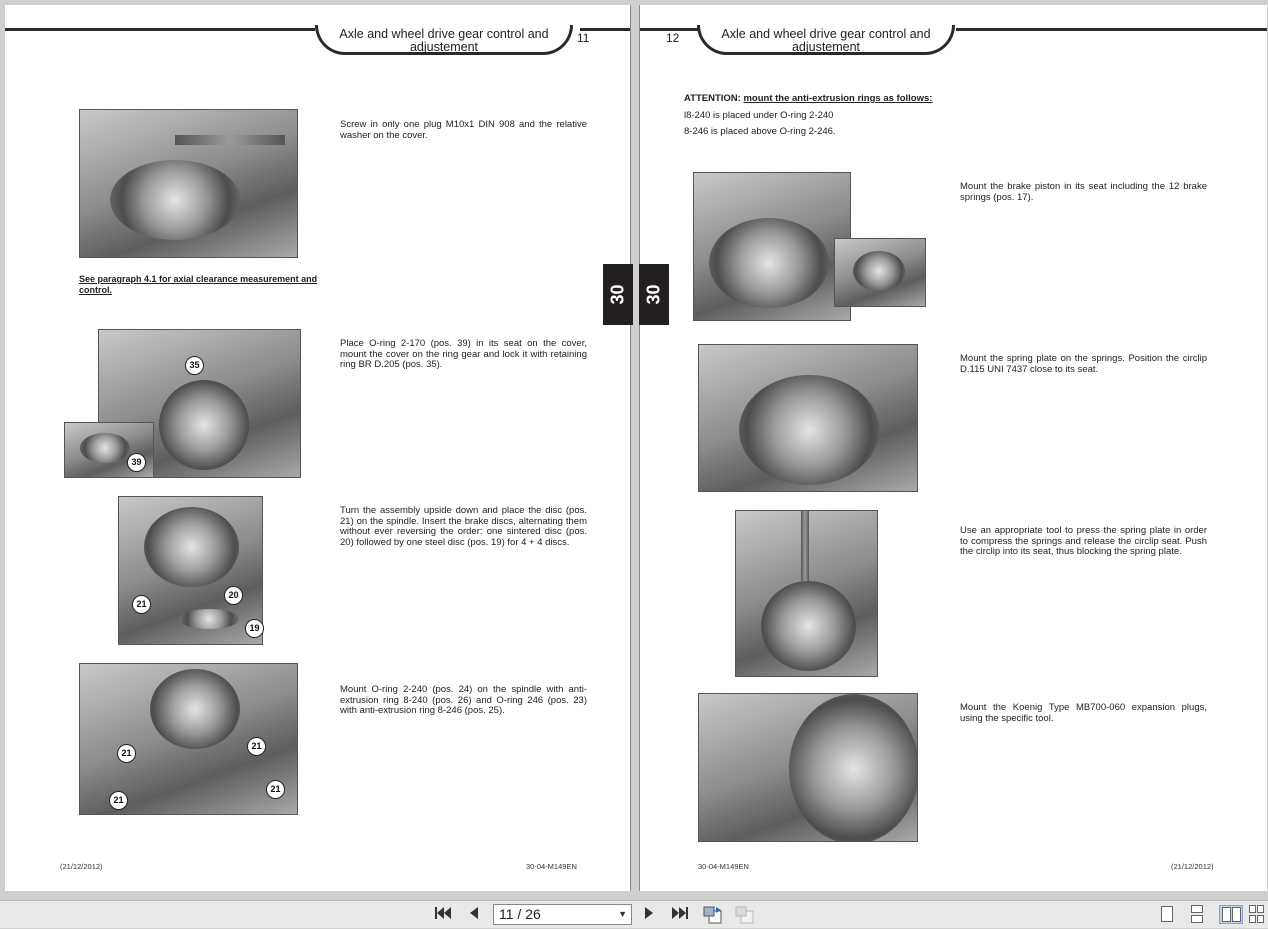  Describe the element at coordinates (760, 131) in the screenshot. I see `attention-line: 8-246 is placed above O-ring 2-246.` at that location.